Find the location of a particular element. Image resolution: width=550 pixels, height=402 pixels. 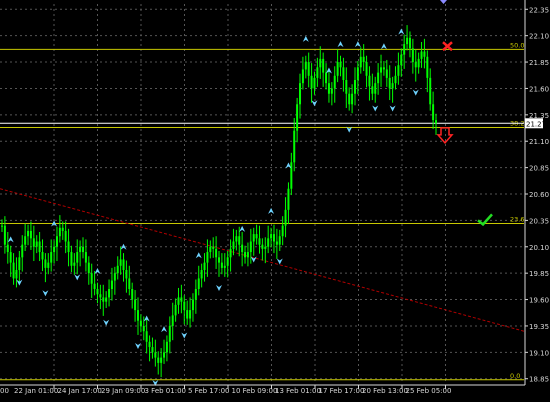

x-tick-label: 10 Feb 09:00 is located at coordinates (255, 391).